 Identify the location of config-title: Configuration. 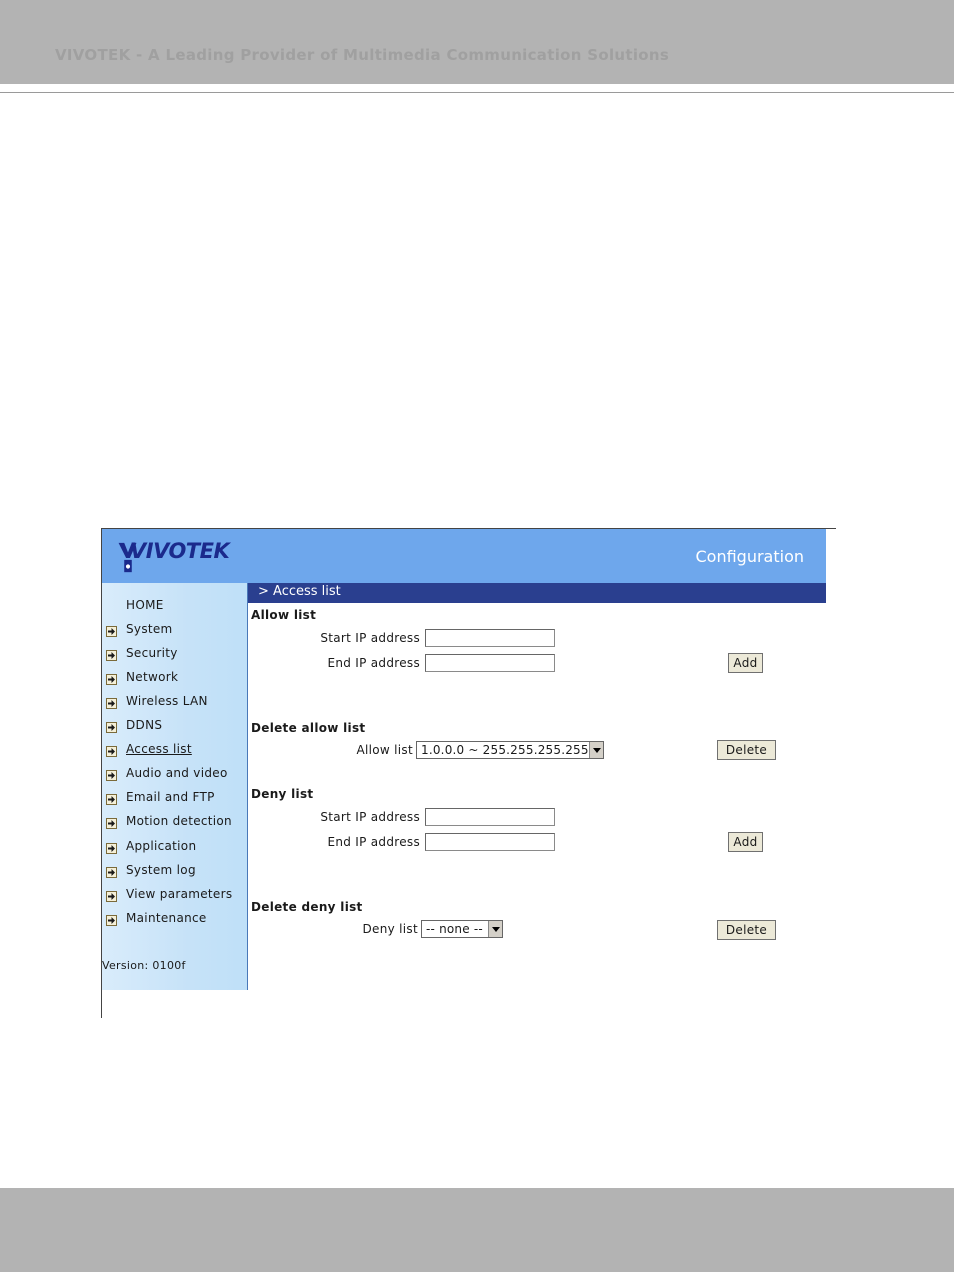
(749, 556).